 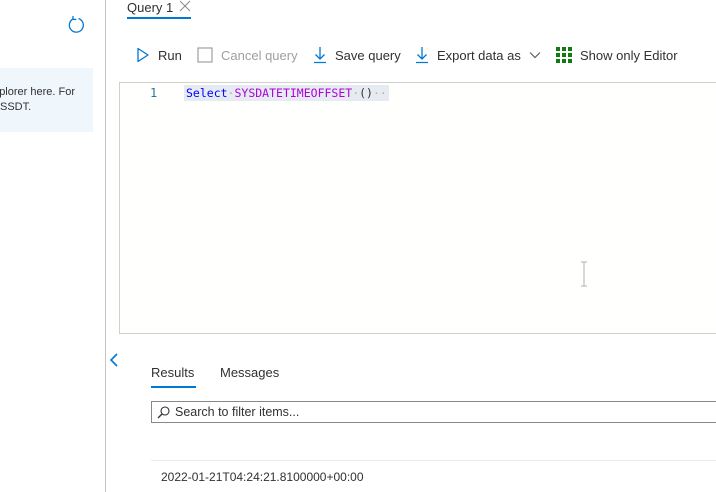 What do you see at coordinates (76, 25) in the screenshot?
I see `refresh-icon` at bounding box center [76, 25].